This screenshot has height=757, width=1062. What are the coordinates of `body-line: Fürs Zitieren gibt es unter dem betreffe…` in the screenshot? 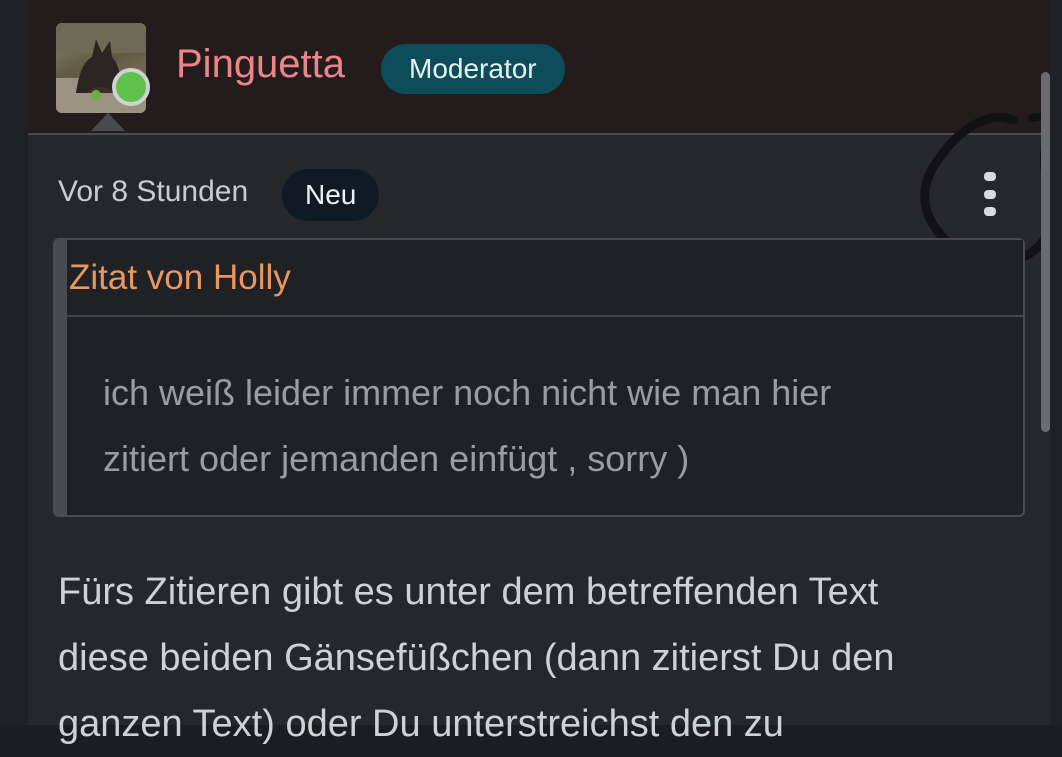 It's located at (468, 592).